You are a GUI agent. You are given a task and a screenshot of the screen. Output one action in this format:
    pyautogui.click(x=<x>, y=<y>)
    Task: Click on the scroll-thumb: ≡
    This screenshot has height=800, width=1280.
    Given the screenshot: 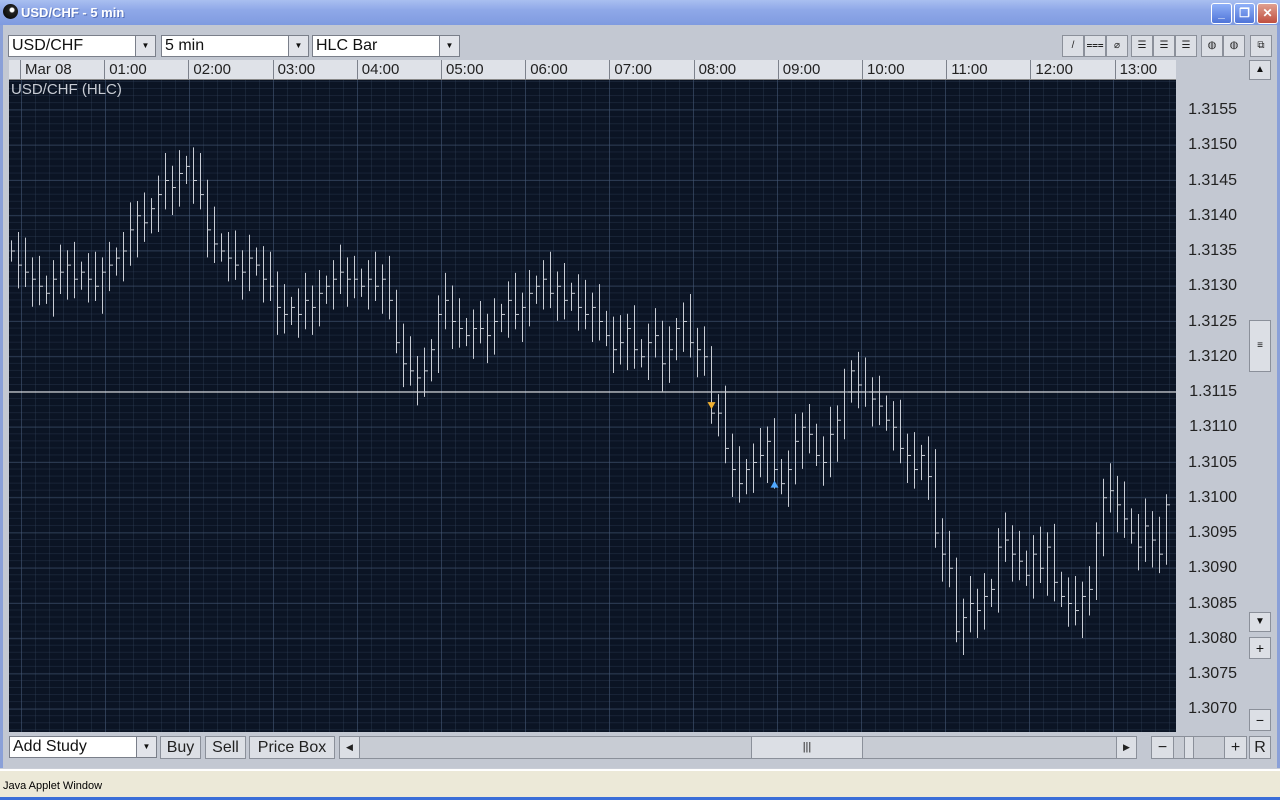 What is the action you would take?
    pyautogui.click(x=1260, y=346)
    